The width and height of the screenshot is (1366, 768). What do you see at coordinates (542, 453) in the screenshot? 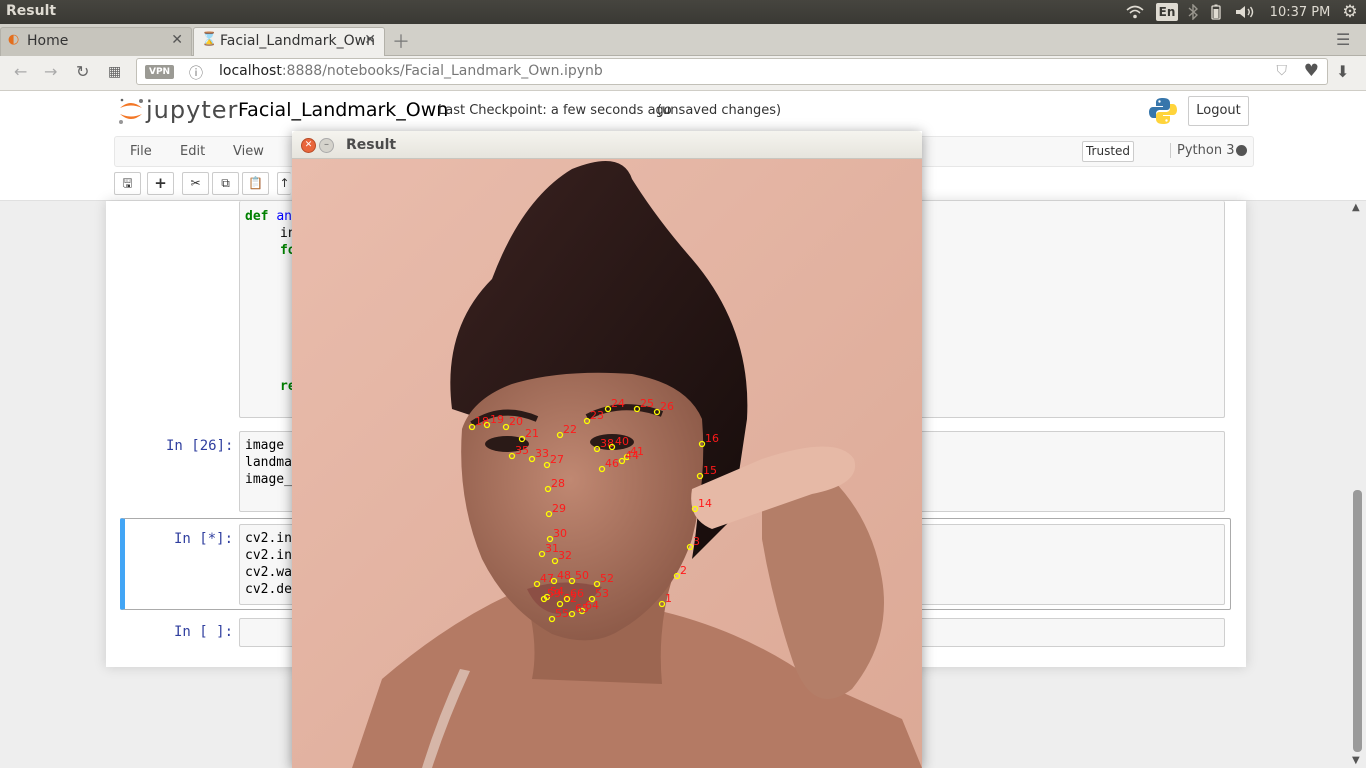
I see `landmark-label: 33` at bounding box center [542, 453].